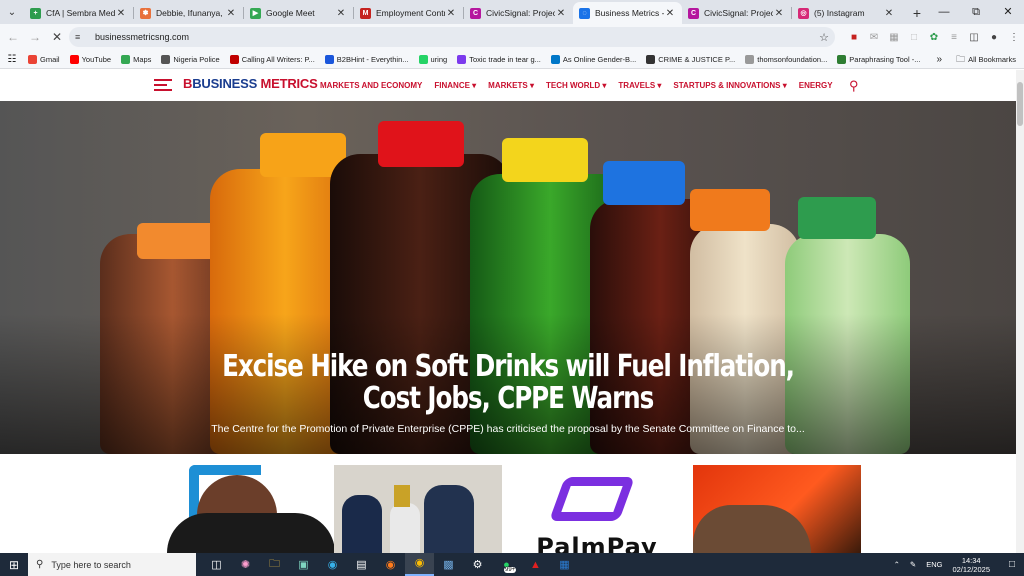 Image resolution: width=1024 pixels, height=576 pixels. I want to click on hamburger-menu-icon, so click(163, 85).